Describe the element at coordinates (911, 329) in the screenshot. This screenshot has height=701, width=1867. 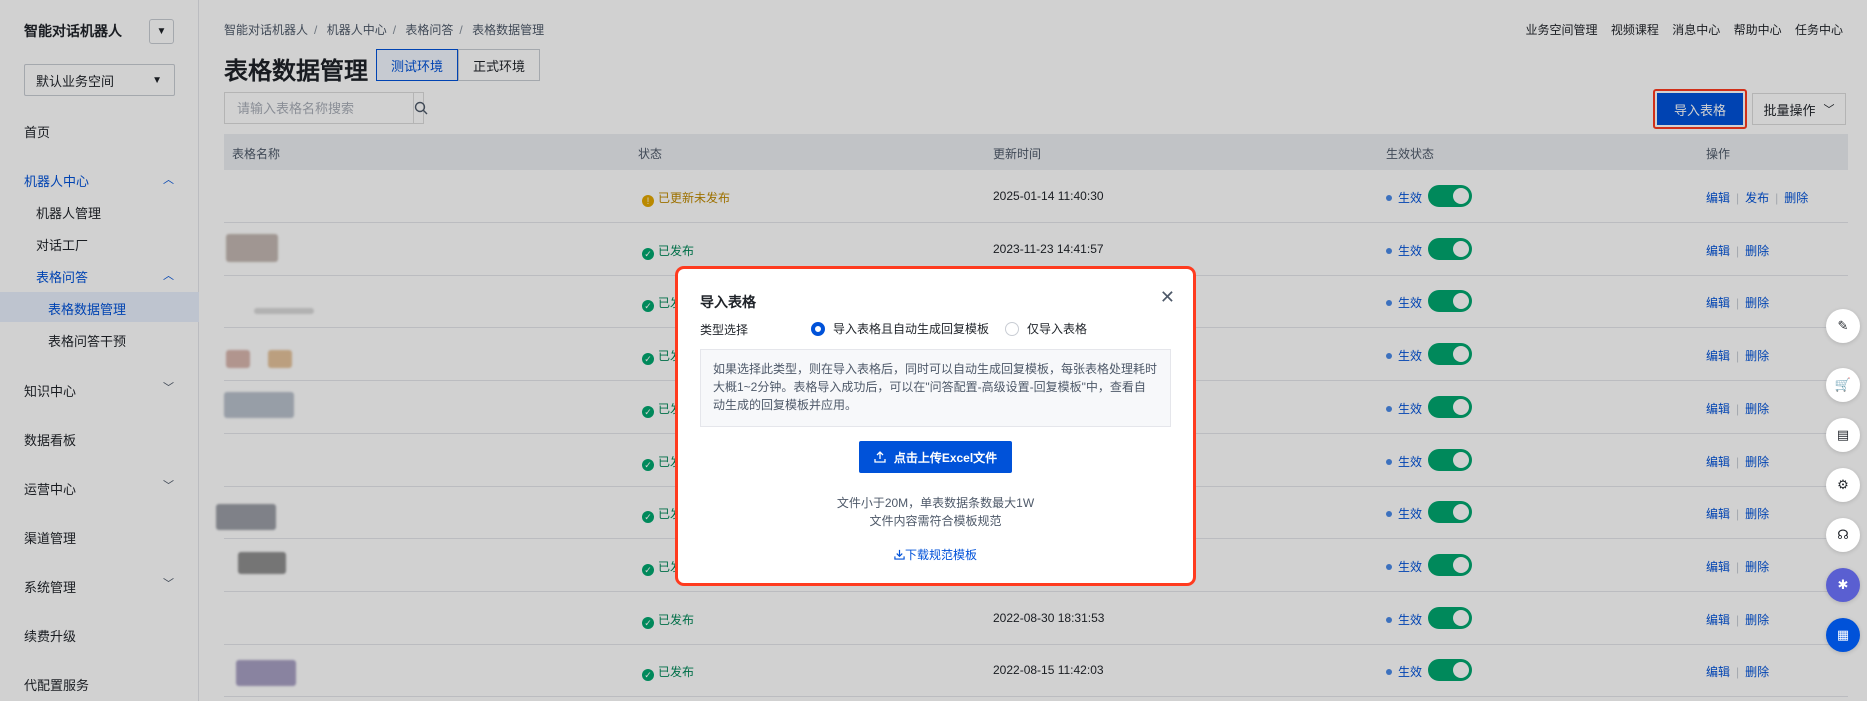
I see `radio-label: 导入表格且自动生成回复模板` at that location.